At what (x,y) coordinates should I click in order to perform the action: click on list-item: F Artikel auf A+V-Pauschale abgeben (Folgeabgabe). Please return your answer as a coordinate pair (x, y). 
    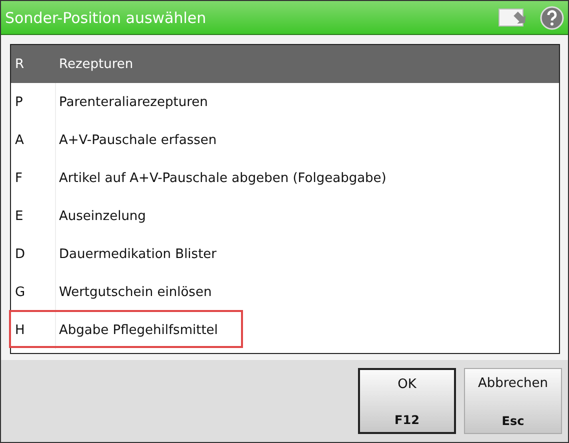
    Looking at the image, I should click on (285, 178).